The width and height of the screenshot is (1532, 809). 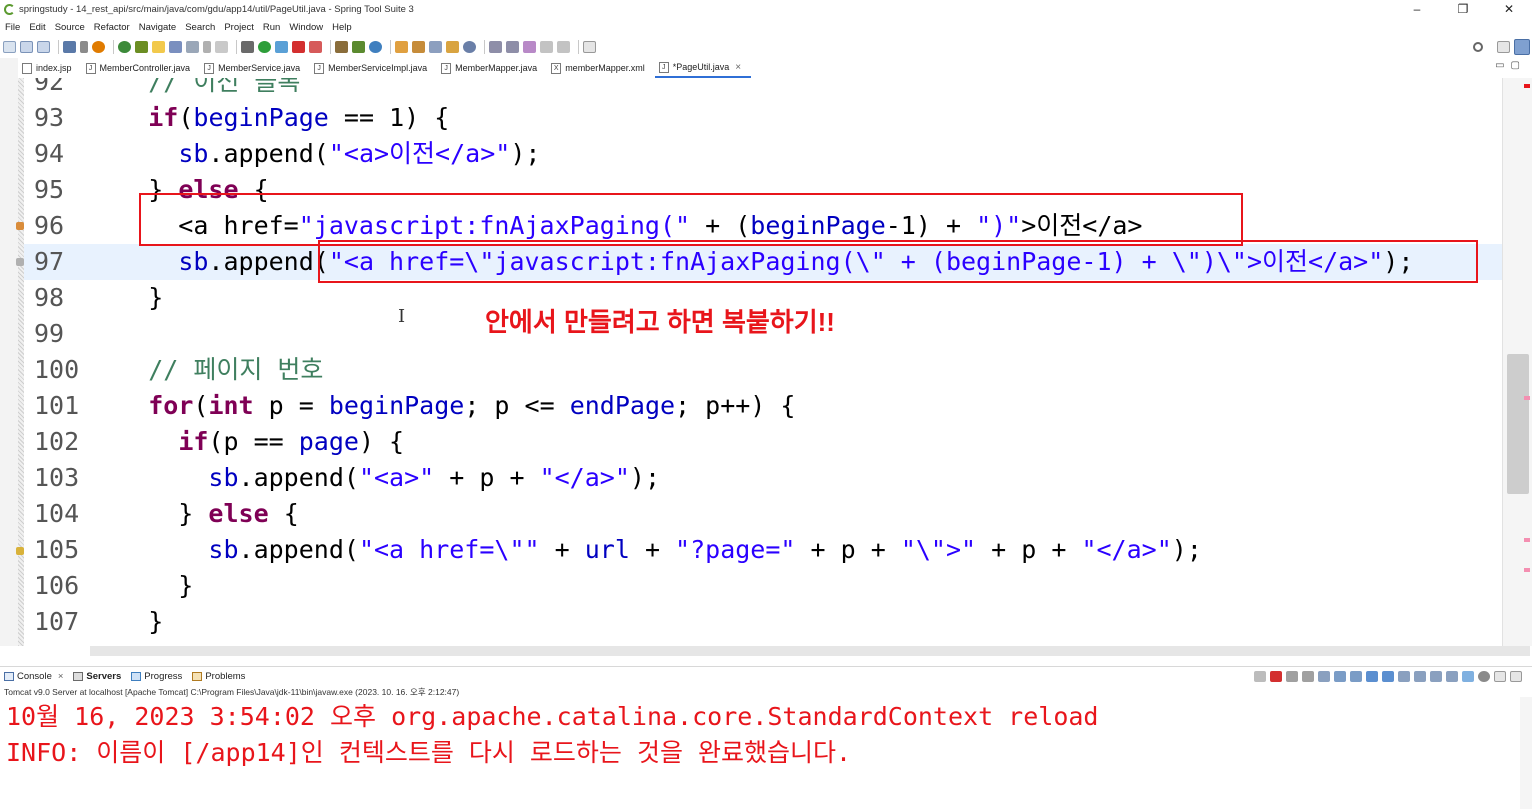 I want to click on close-button: ✕, so click(x=1509, y=9).